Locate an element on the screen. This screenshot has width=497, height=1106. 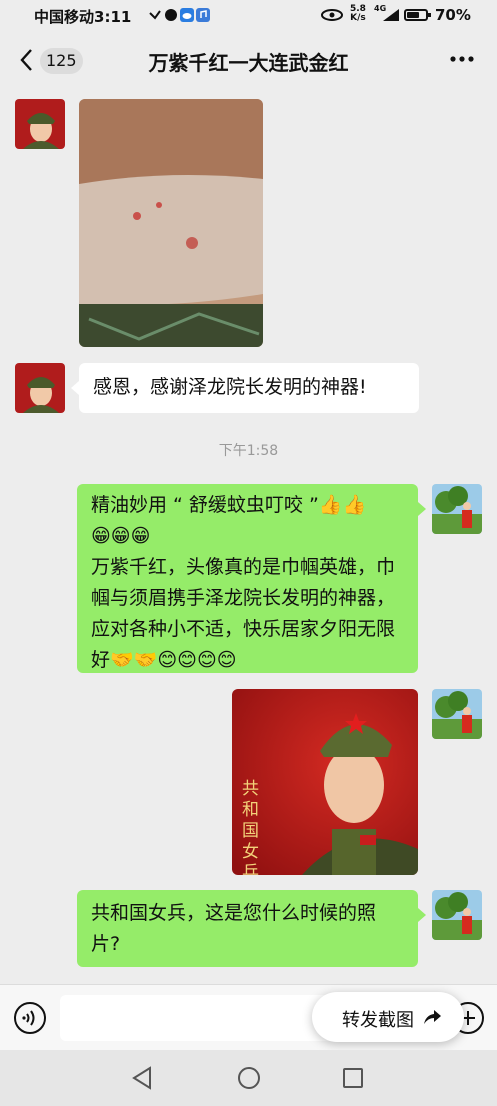
message-image-arm is located at coordinates (171, 223).